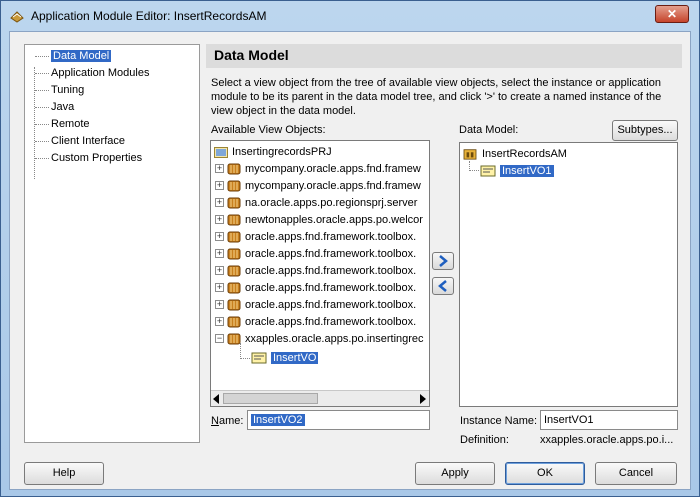  Describe the element at coordinates (62, 124) in the screenshot. I see `nav-item-remote: Remote` at that location.